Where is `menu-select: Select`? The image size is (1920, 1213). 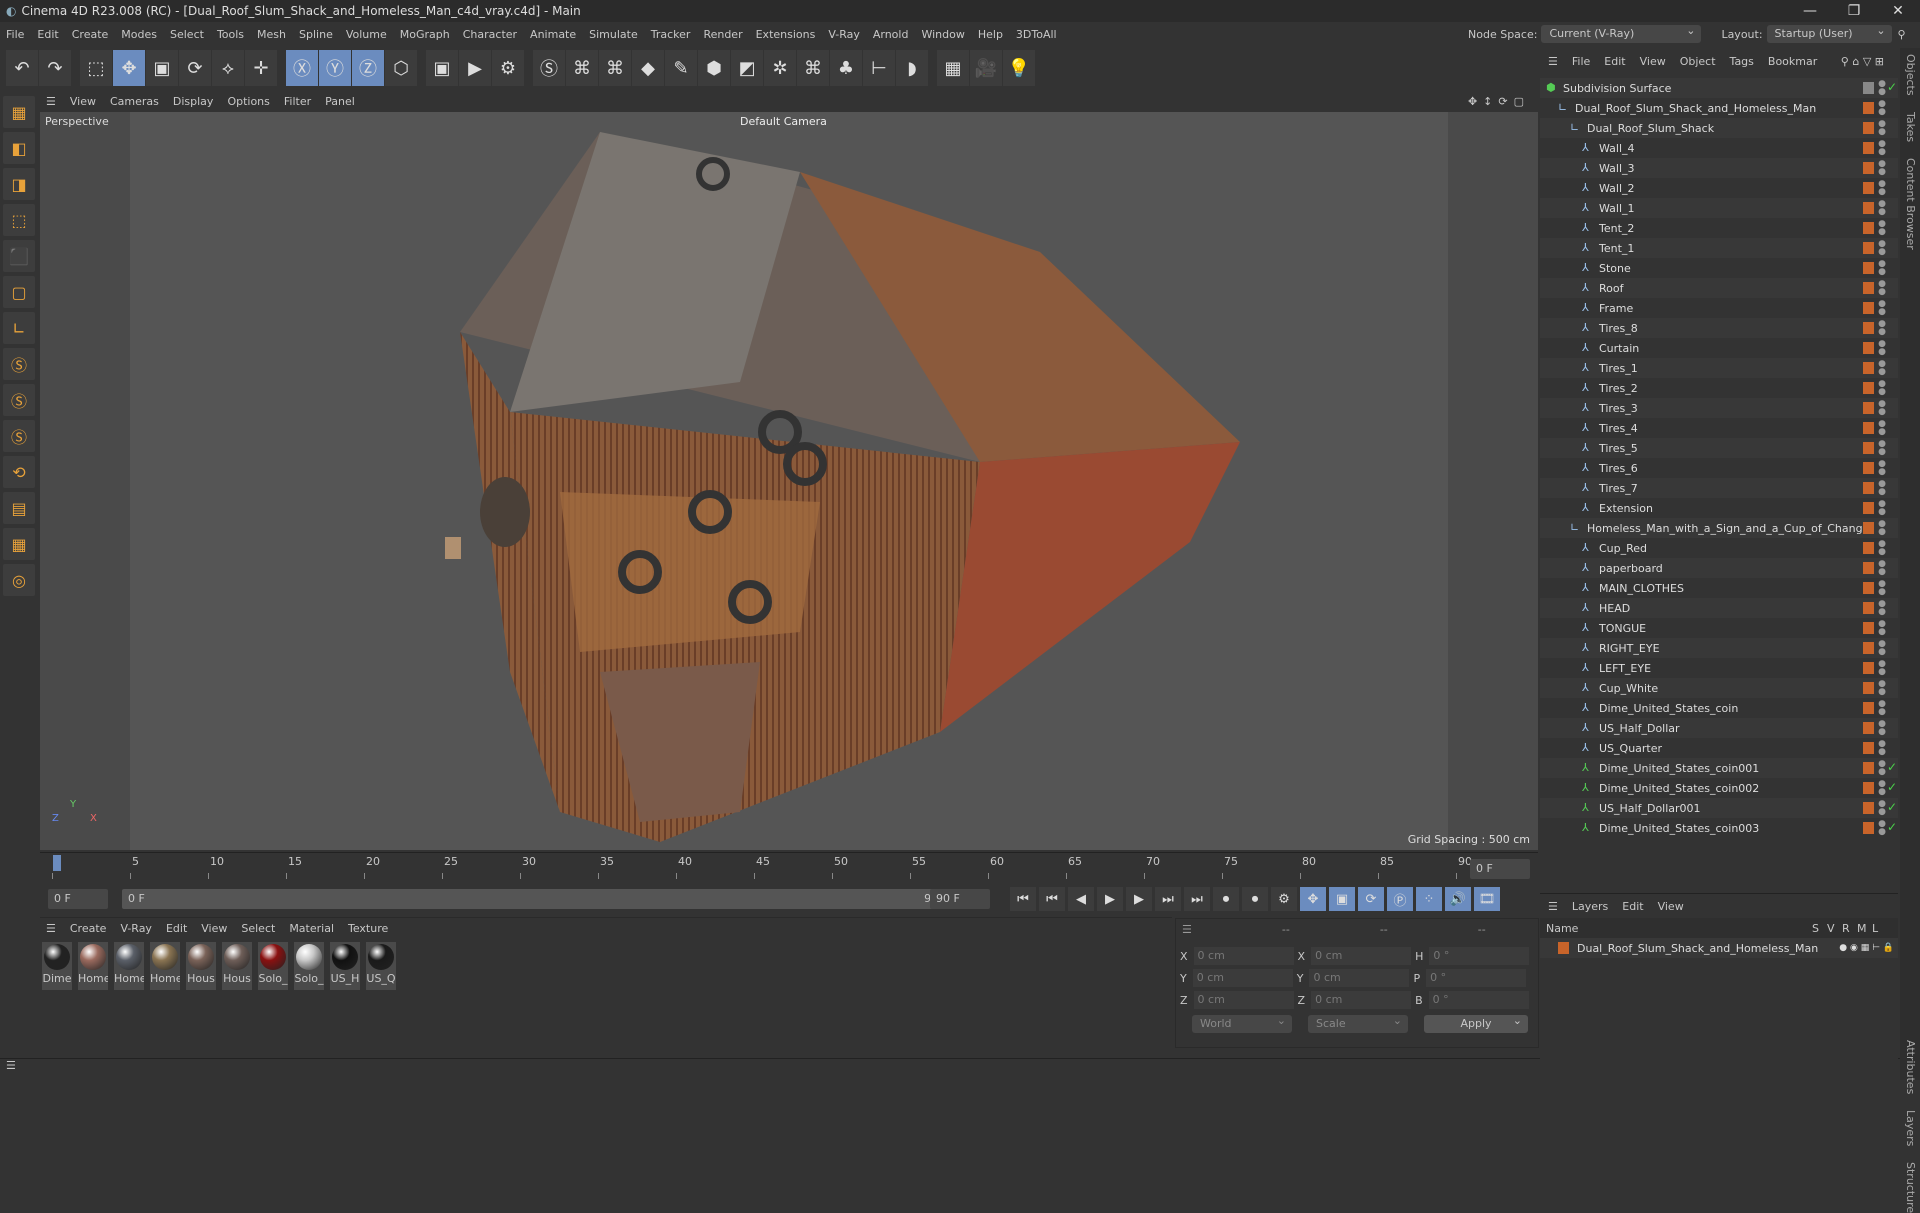
menu-select: Select is located at coordinates (187, 34).